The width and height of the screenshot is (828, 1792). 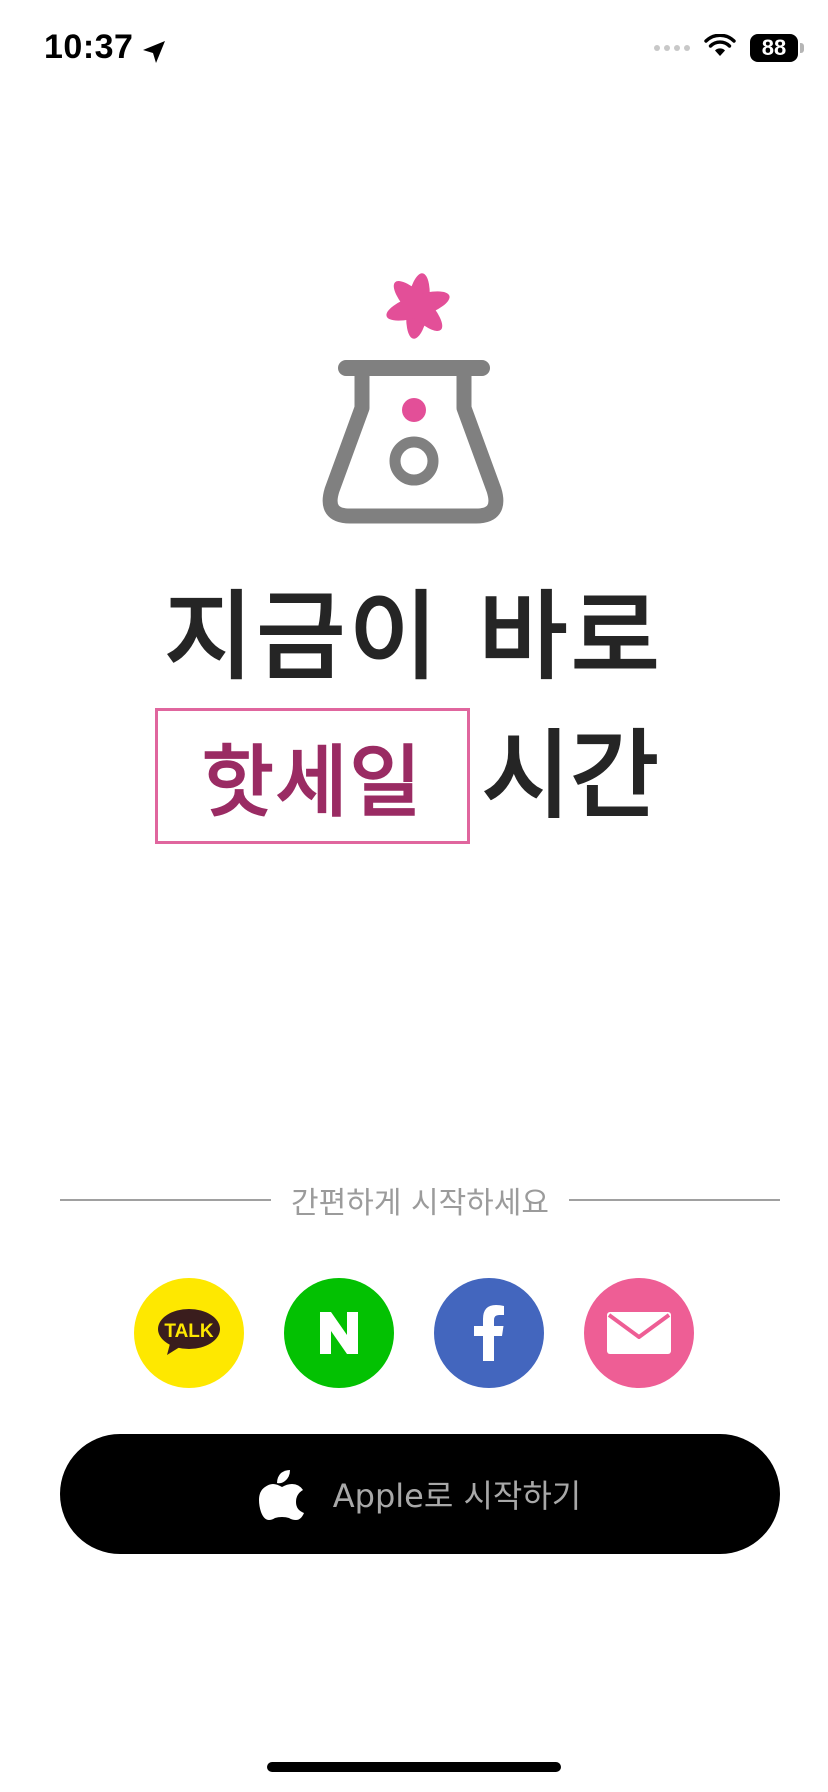 I want to click on mail-icon, so click(x=639, y=1333).